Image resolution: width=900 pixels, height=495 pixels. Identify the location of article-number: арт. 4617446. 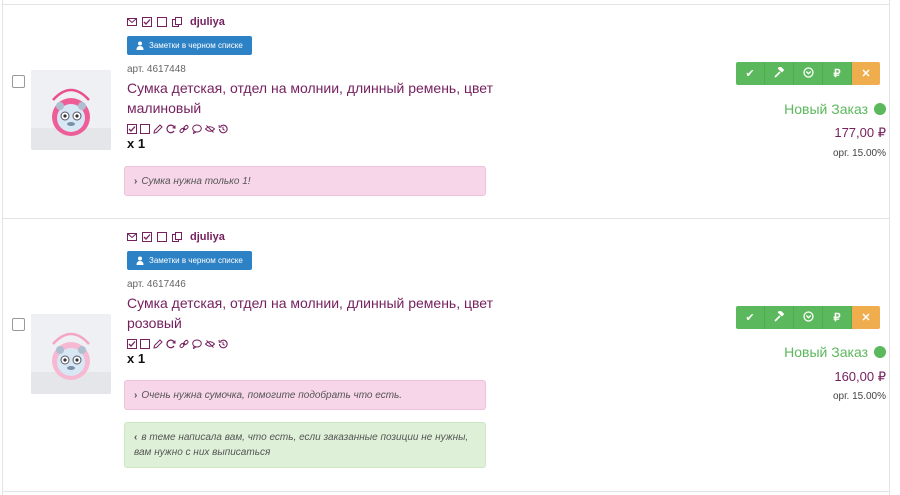
(156, 284).